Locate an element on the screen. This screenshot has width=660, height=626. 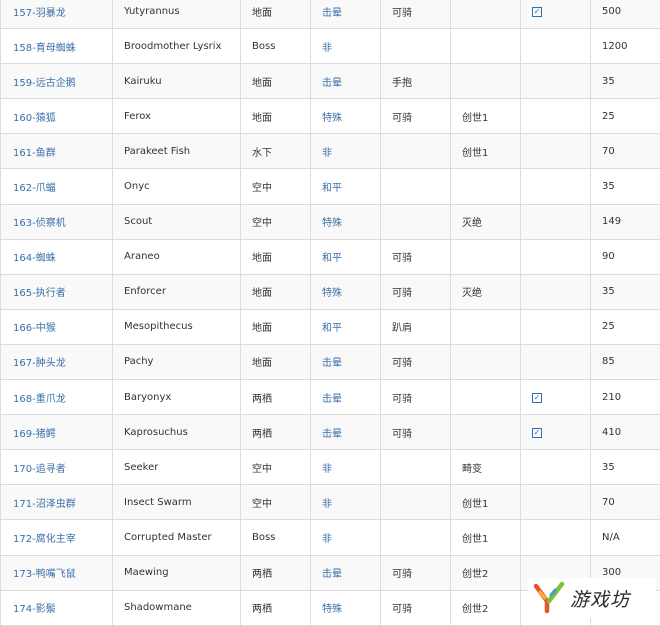
table-row: 165-执行者Enforcer地面特殊可骑灭绝35 is located at coordinates (330, 291).